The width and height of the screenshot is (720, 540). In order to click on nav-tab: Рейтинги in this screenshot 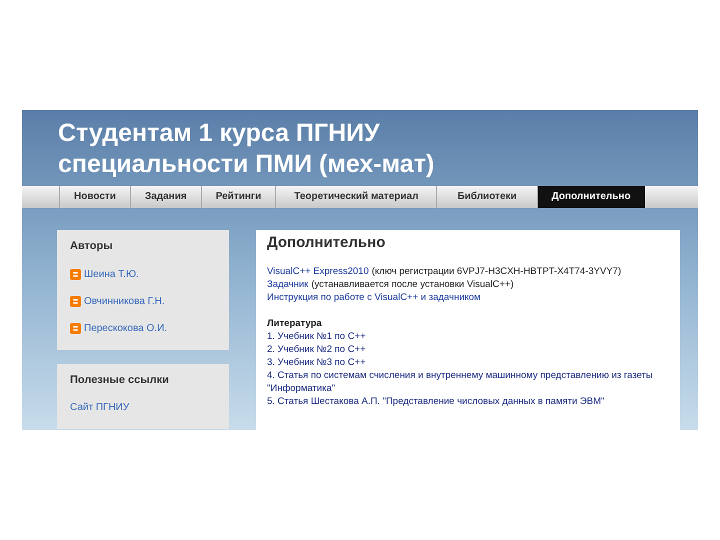, I will do `click(238, 197)`.